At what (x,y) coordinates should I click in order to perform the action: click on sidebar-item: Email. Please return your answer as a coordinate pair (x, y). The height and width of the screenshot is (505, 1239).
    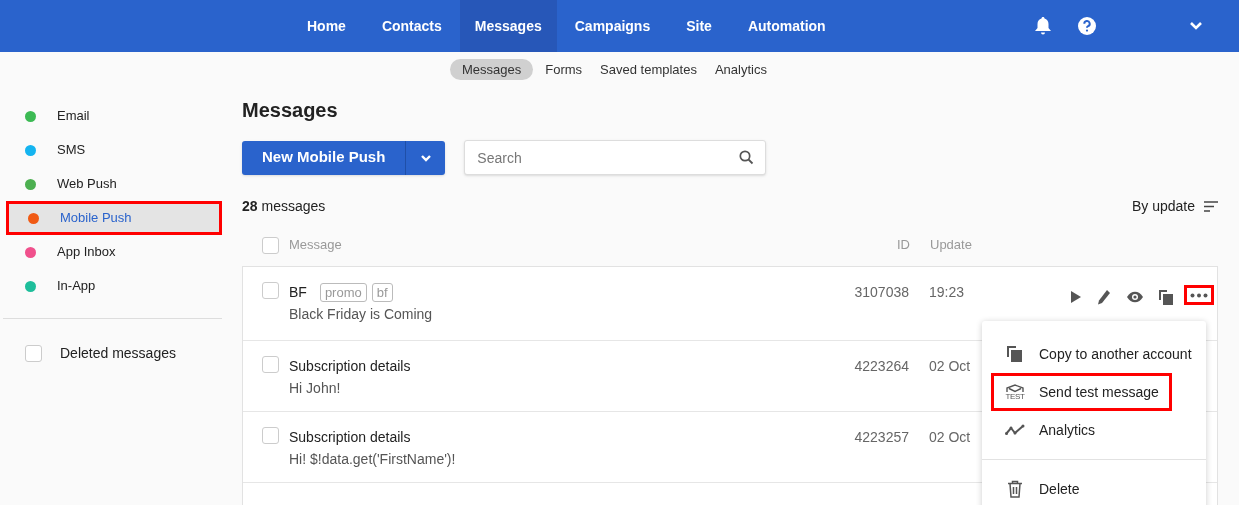
    Looking at the image, I should click on (114, 116).